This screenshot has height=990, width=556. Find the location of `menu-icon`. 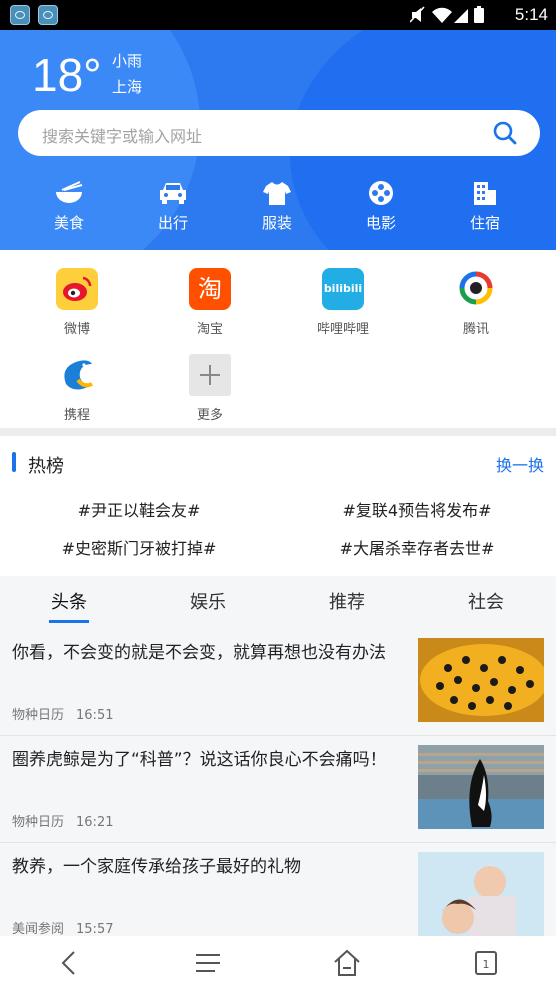

menu-icon is located at coordinates (208, 963).